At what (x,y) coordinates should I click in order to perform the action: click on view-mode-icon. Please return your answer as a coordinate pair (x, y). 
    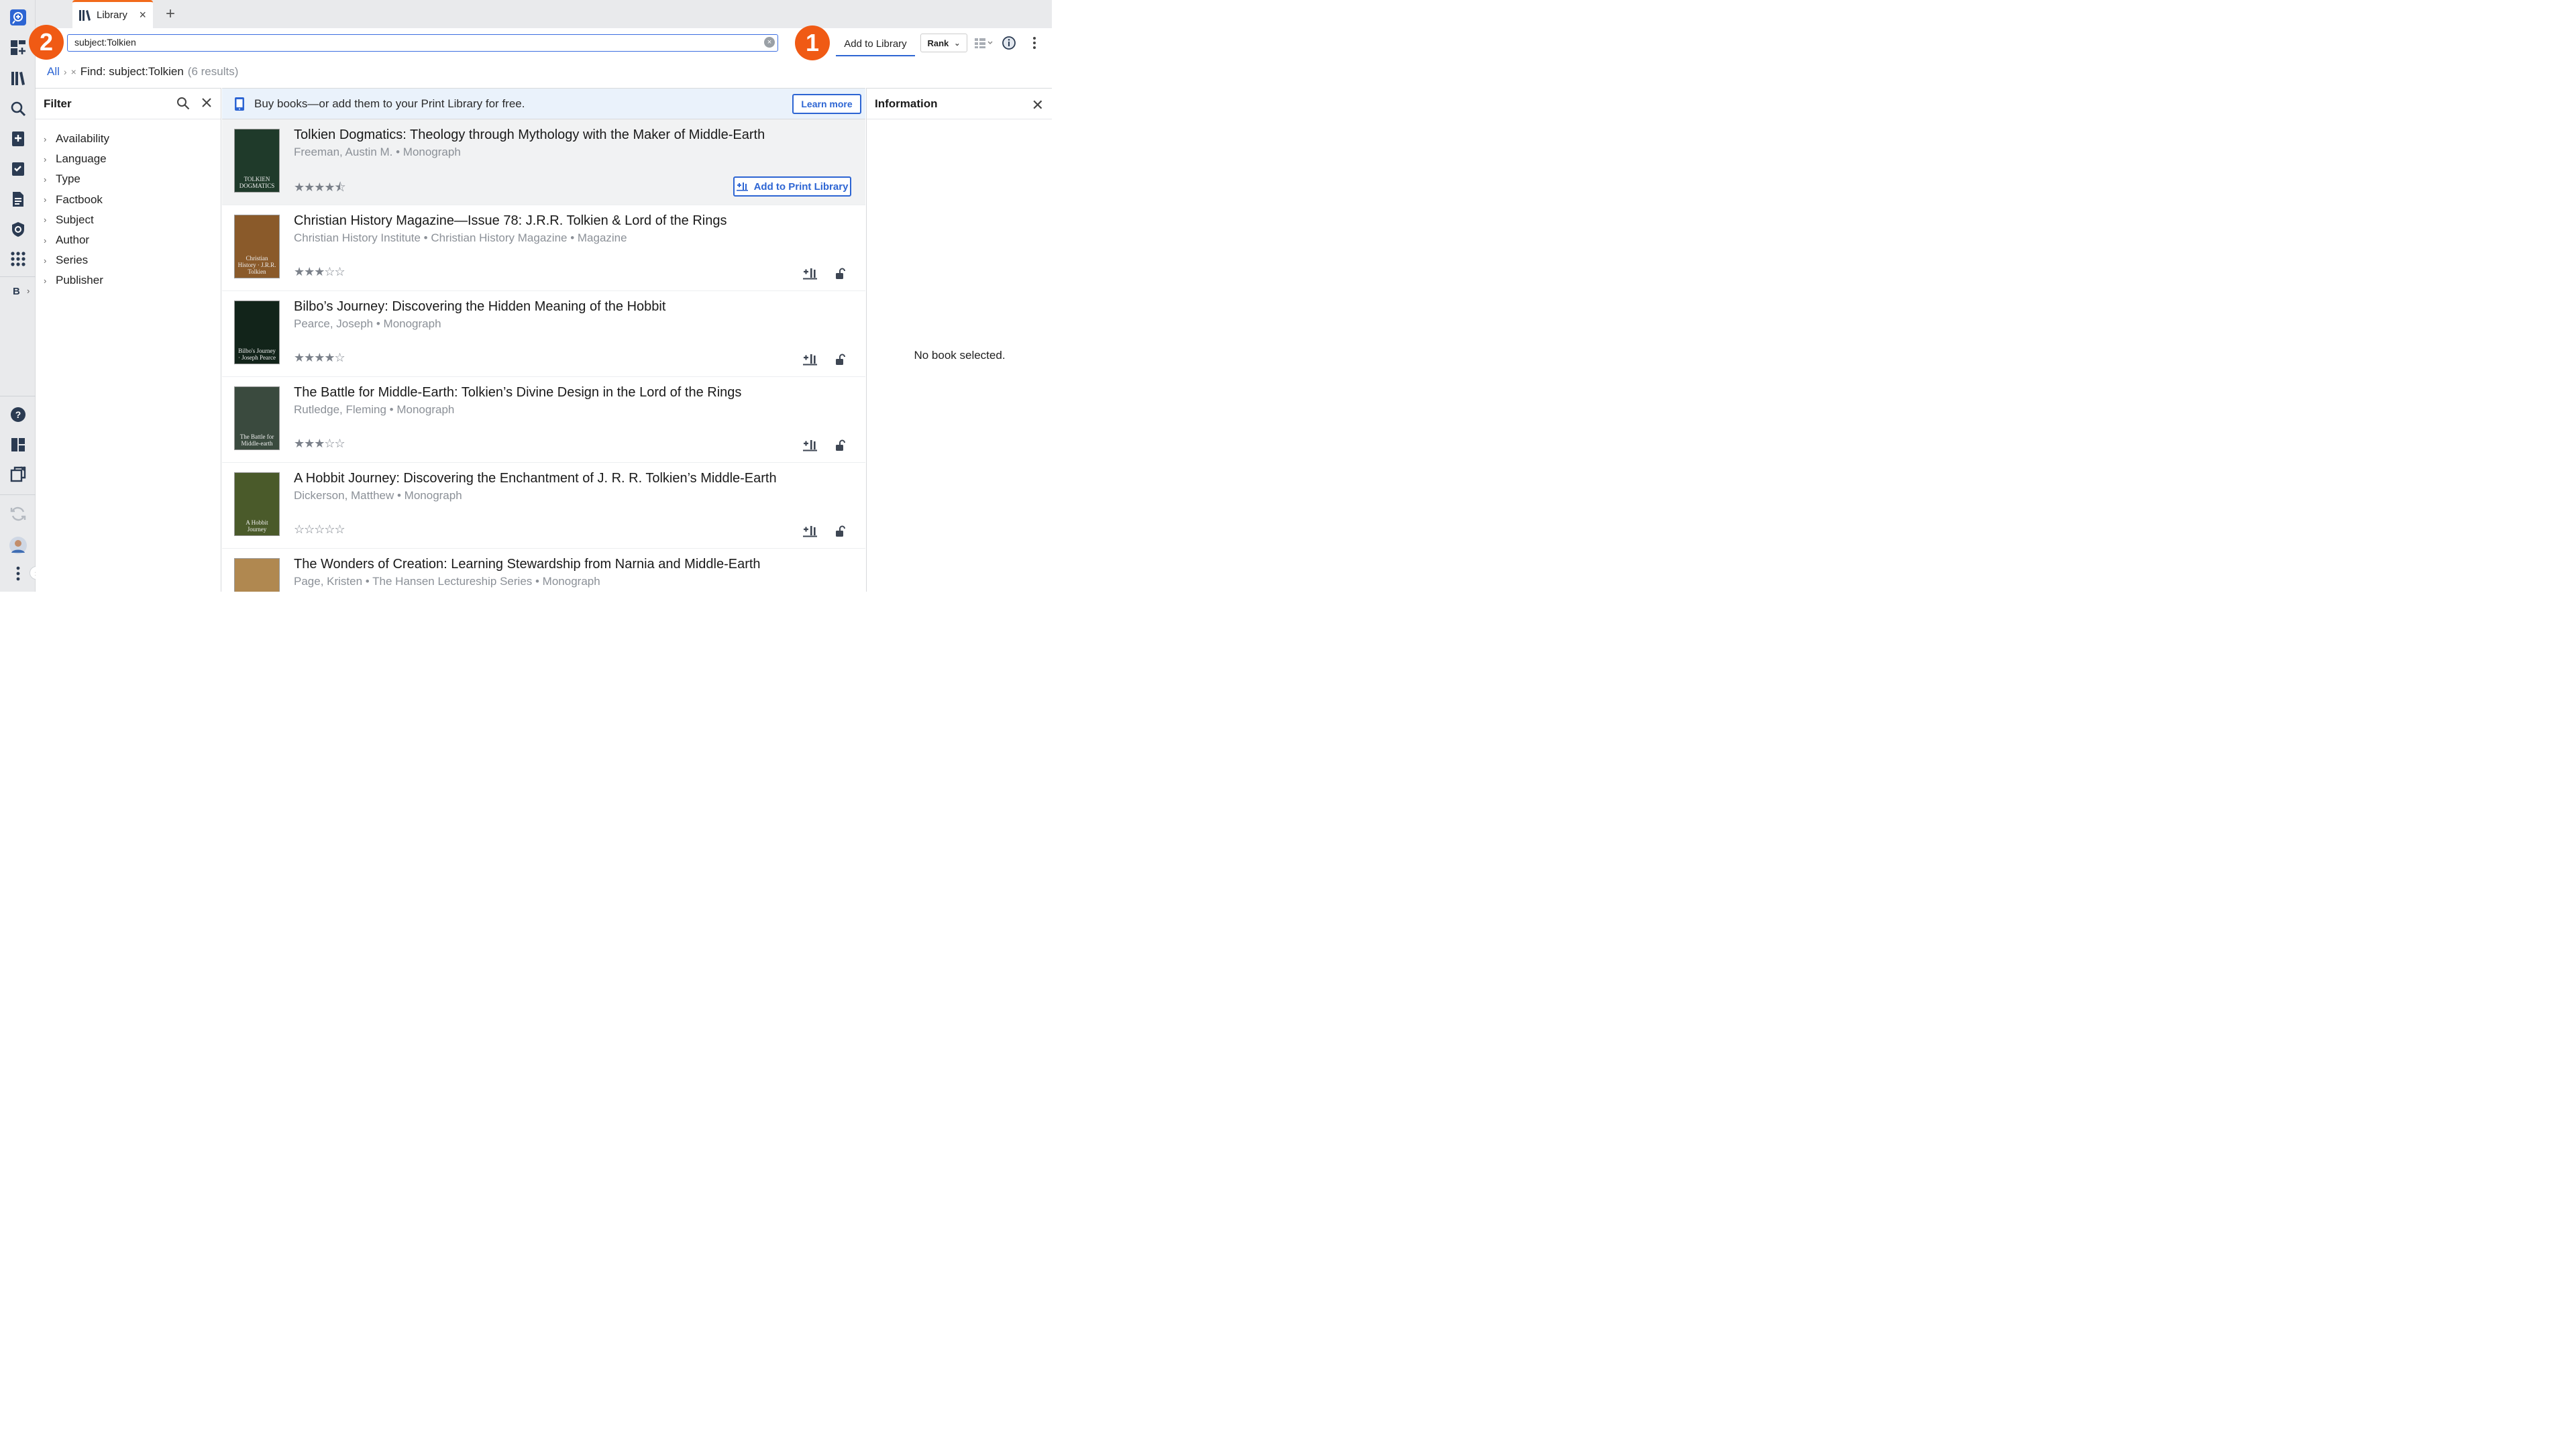
    Looking at the image, I should click on (984, 43).